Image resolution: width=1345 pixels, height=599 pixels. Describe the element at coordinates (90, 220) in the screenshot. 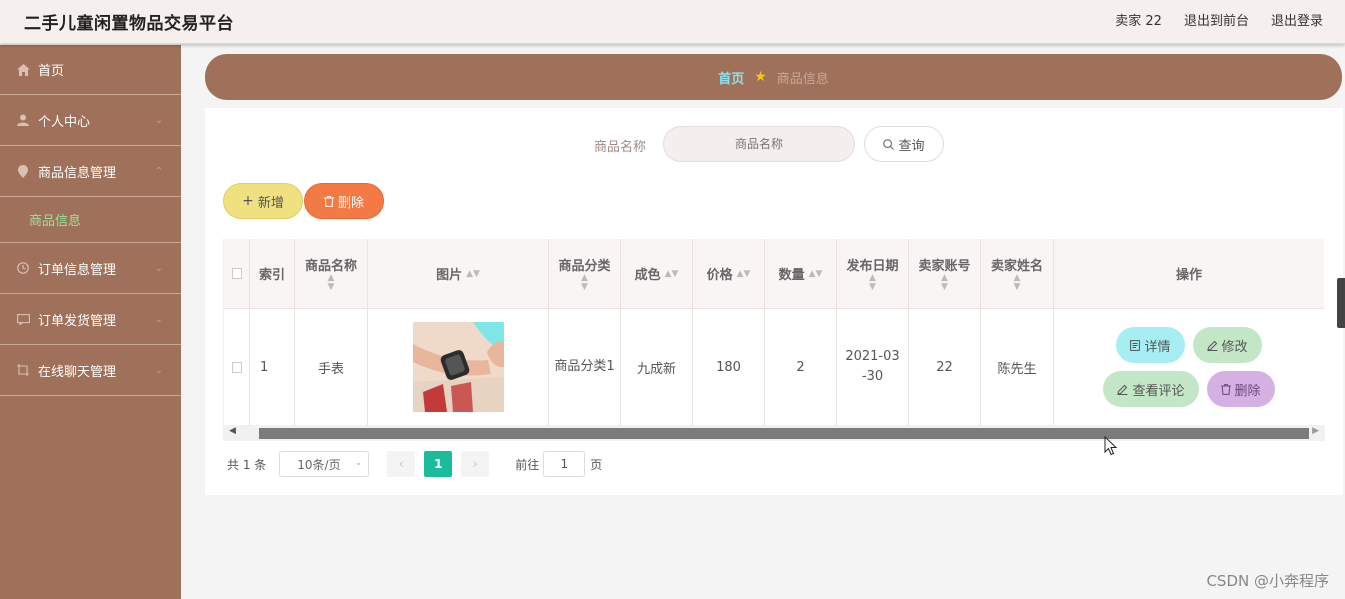

I see `sidebar-subitem-goods-info: 商品信息` at that location.